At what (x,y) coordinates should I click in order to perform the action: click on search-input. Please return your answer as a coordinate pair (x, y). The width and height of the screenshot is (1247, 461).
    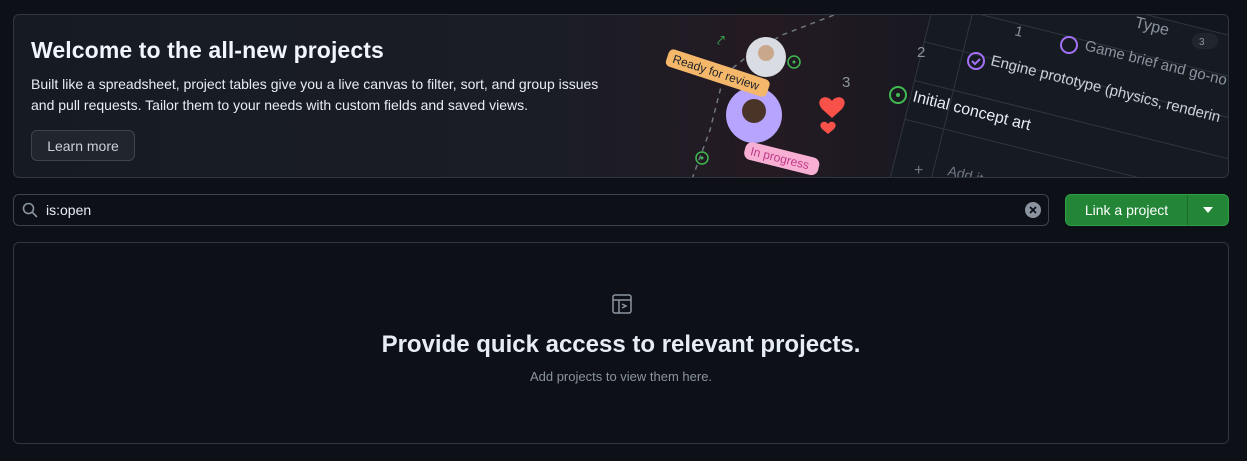
    Looking at the image, I should click on (531, 210).